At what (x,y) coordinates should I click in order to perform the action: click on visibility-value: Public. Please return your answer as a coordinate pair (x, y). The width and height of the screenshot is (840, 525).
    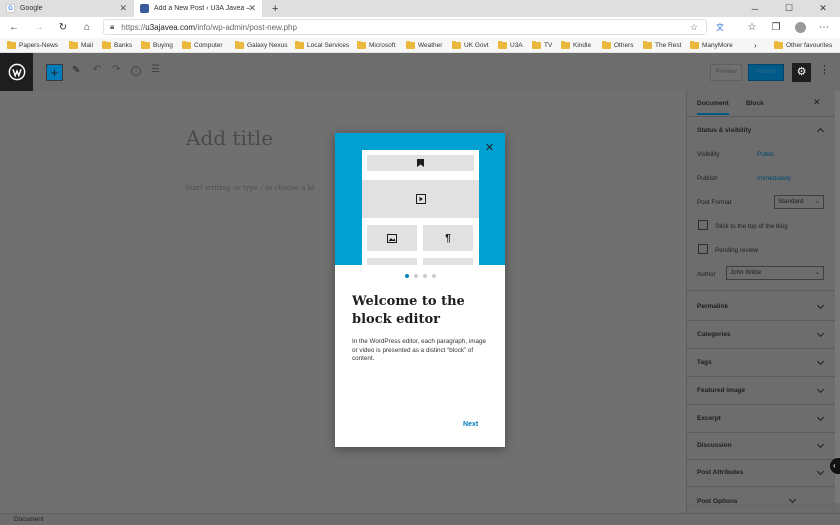
    Looking at the image, I should click on (765, 154).